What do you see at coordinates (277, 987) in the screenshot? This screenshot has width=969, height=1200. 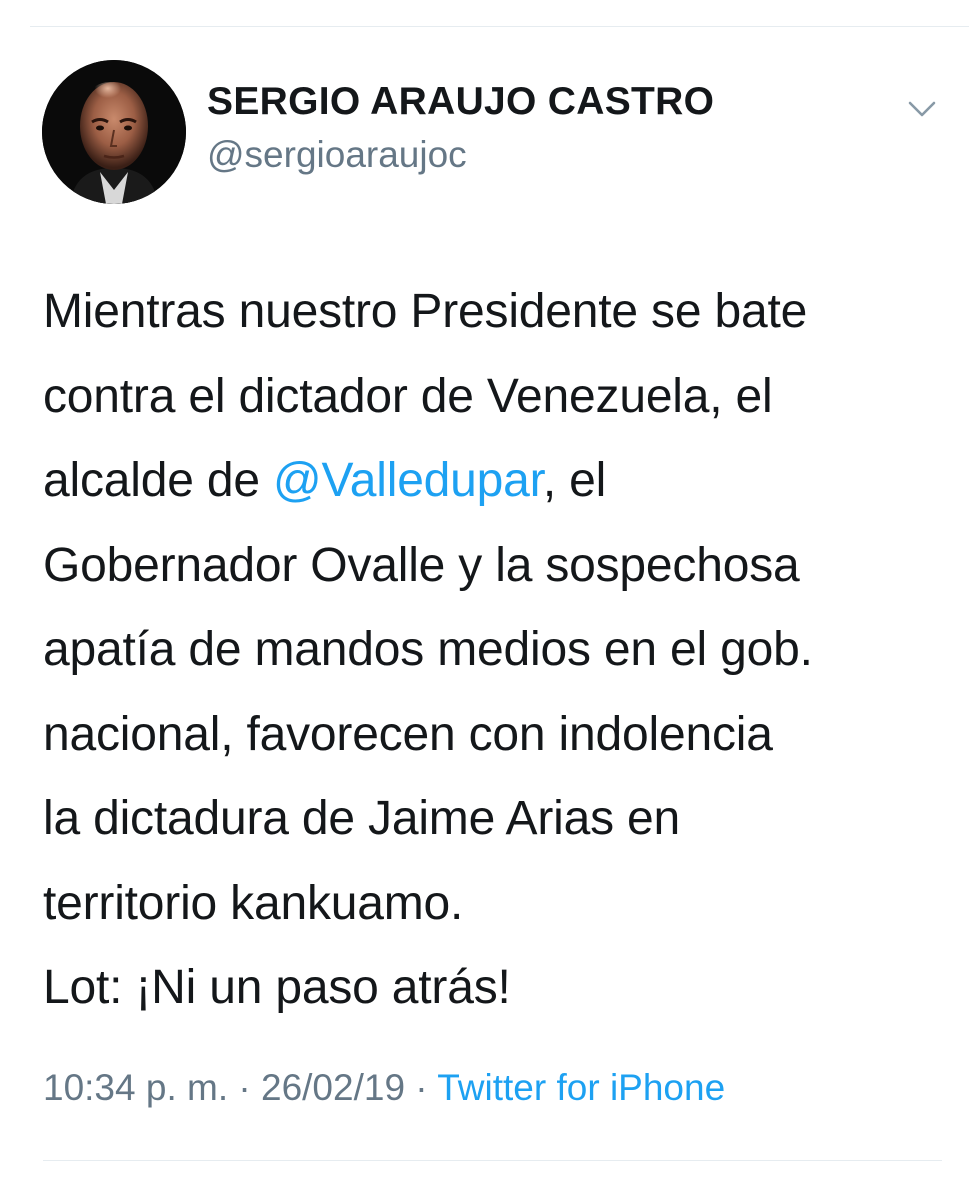 I see `tweet-text-line: Lot: ¡Ni un paso atrás!` at bounding box center [277, 987].